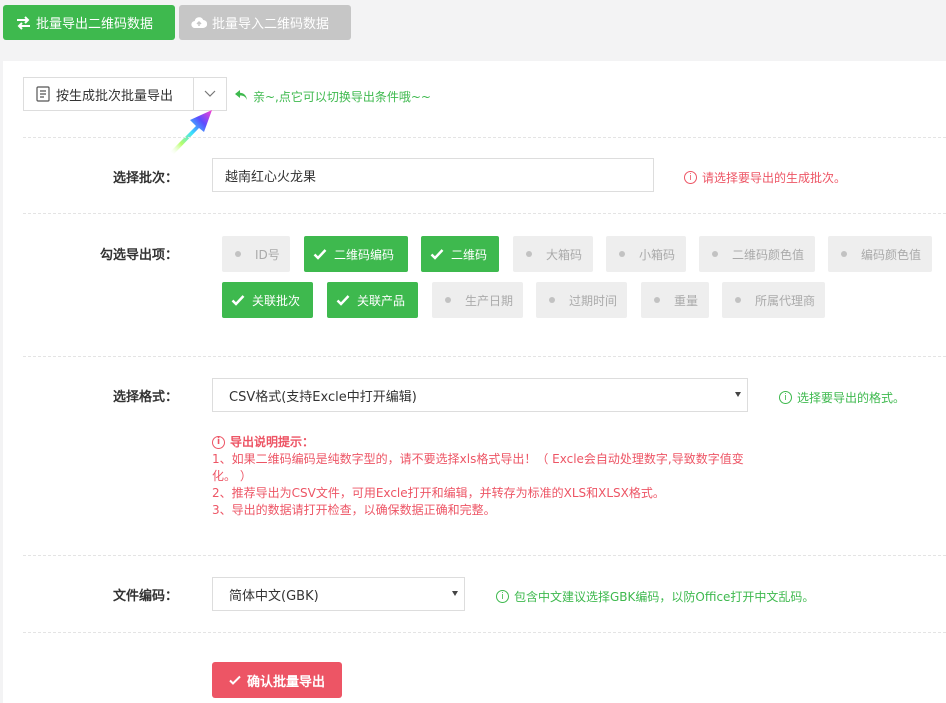 The image size is (946, 703). Describe the element at coordinates (271, 24) in the screenshot. I see `batch-import-label: 批量导入二维码数据` at that location.